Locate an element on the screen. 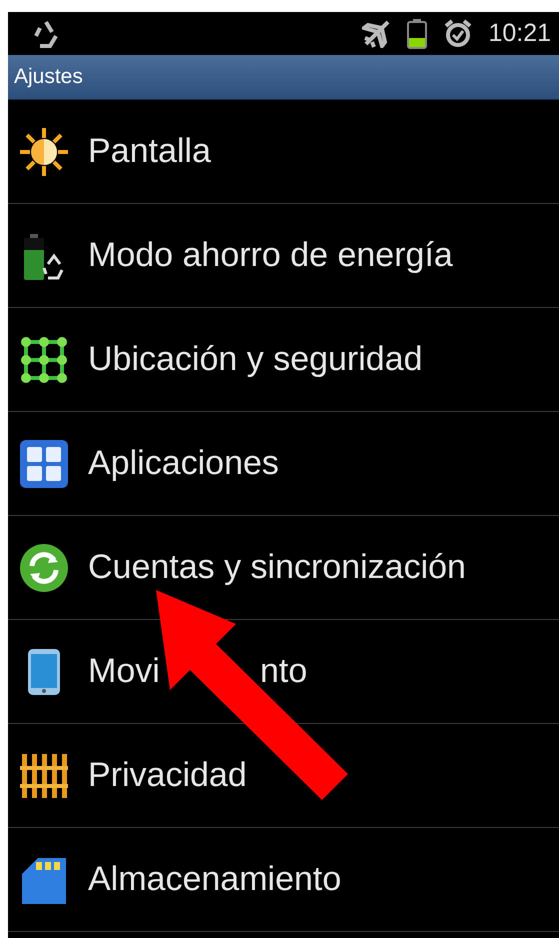  settings-label: Aplicaciones is located at coordinates (183, 463).